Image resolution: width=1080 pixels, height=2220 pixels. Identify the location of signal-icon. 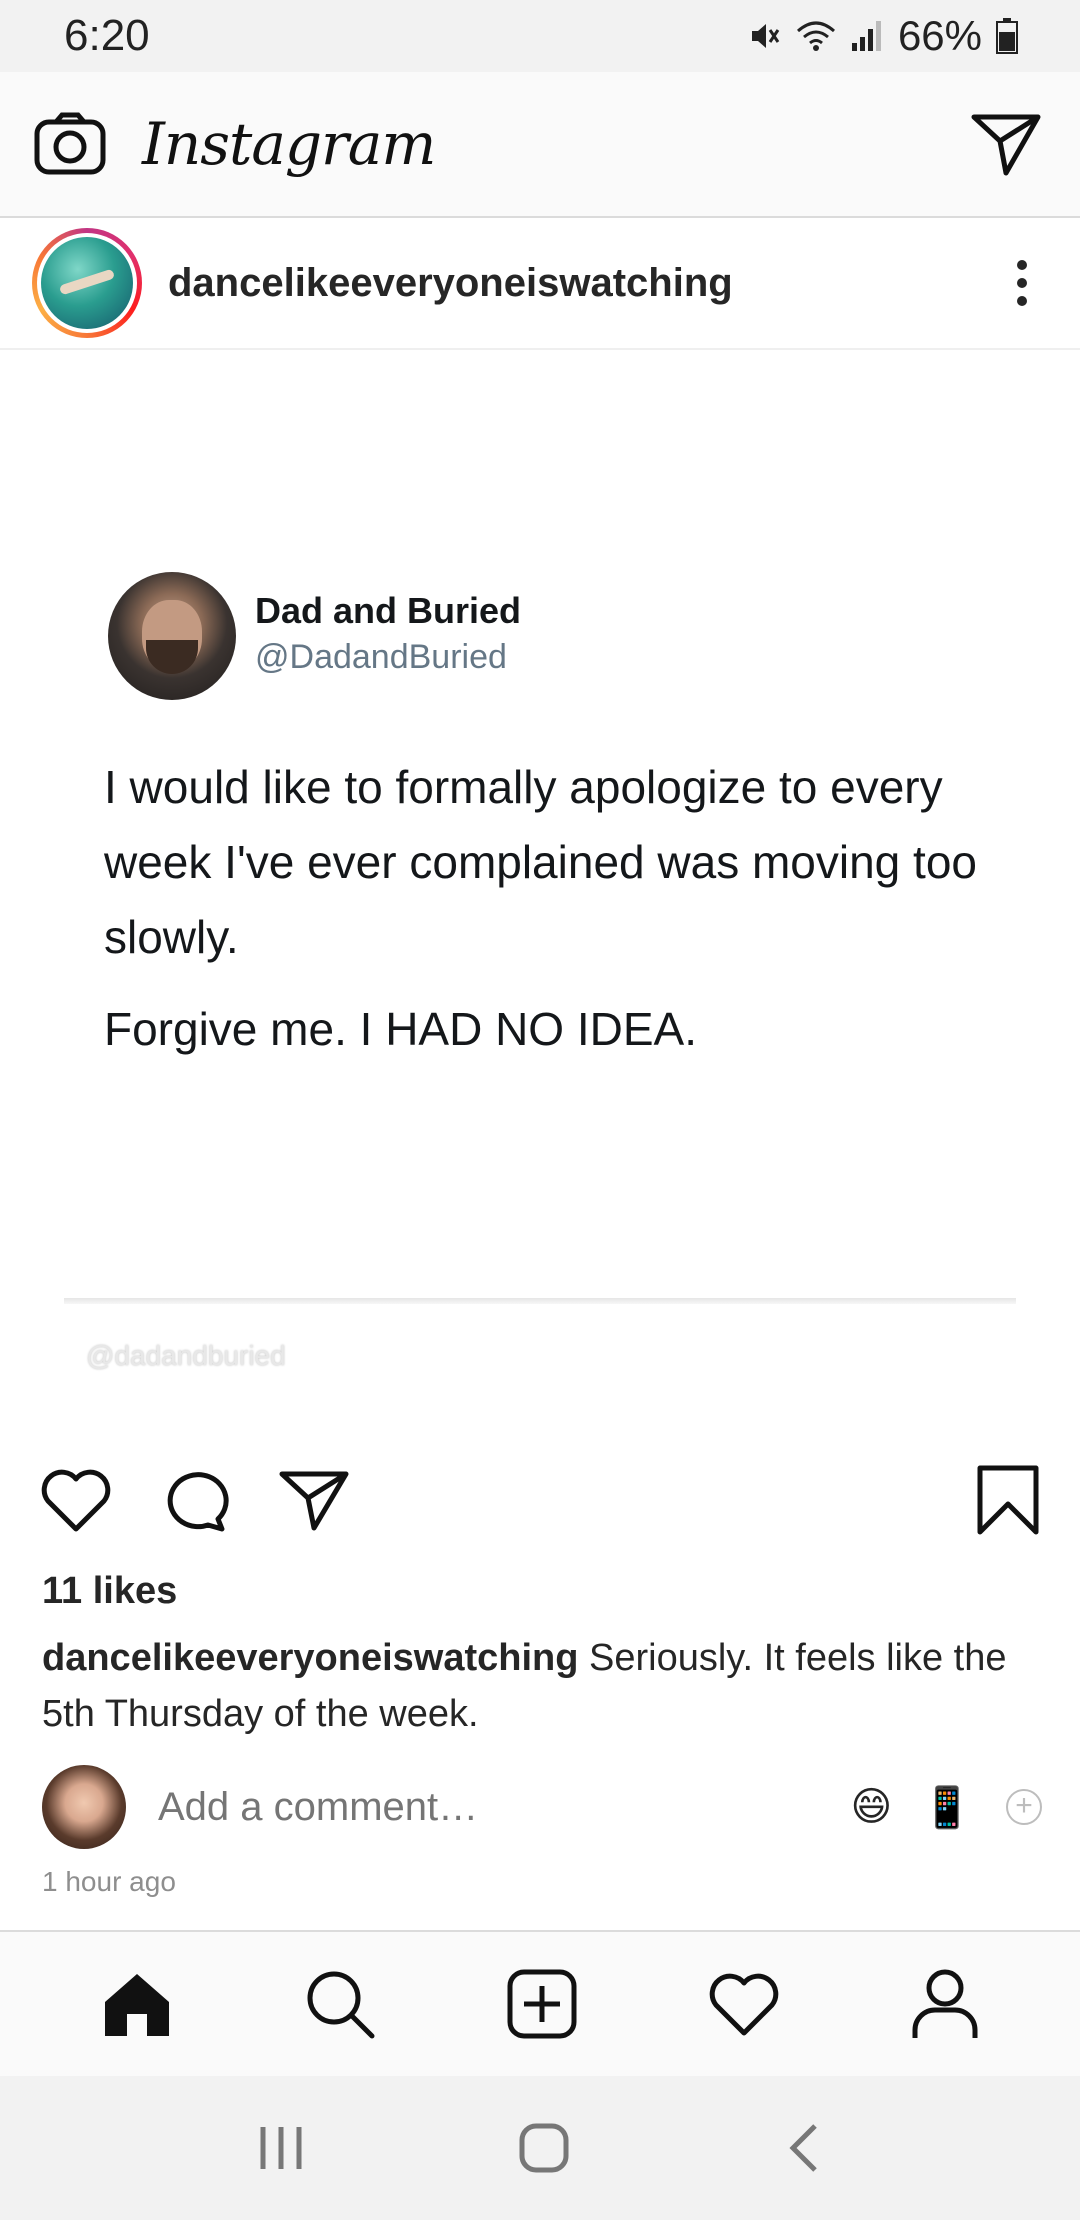
(867, 36).